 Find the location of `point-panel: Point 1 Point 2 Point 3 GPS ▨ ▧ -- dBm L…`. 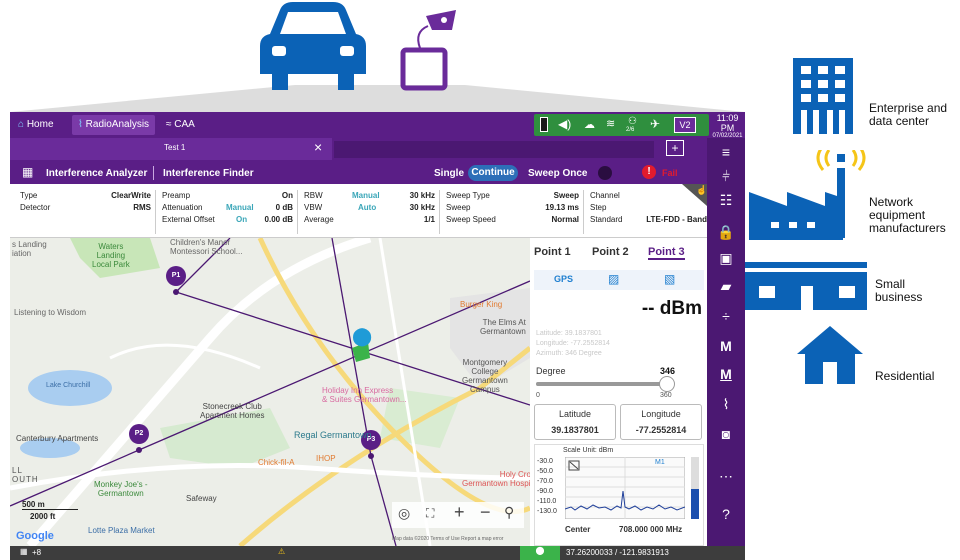

point-panel: Point 1 Point 2 Point 3 GPS ▨ ▧ -- dBm L… is located at coordinates (618, 392).